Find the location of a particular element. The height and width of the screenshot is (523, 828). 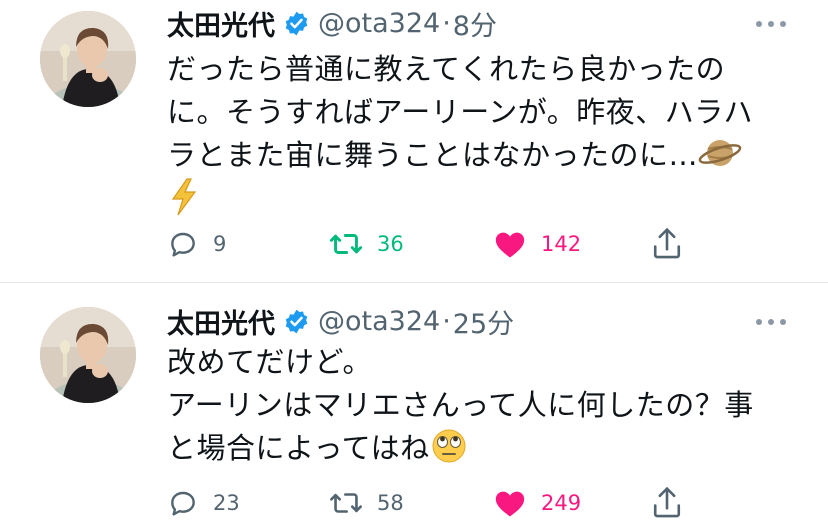

like-count: 249 is located at coordinates (561, 503).